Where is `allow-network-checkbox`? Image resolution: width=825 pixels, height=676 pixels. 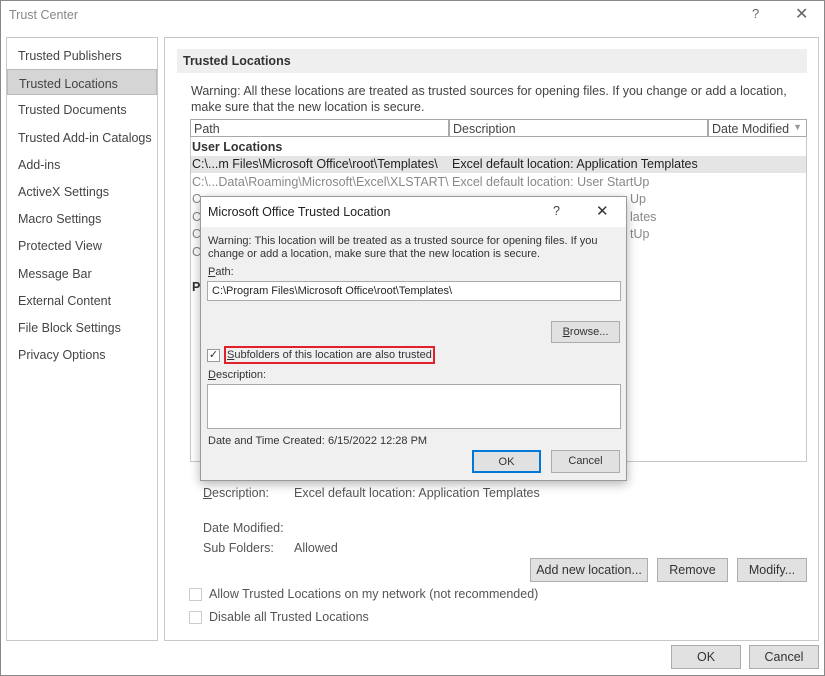 allow-network-checkbox is located at coordinates (195, 594).